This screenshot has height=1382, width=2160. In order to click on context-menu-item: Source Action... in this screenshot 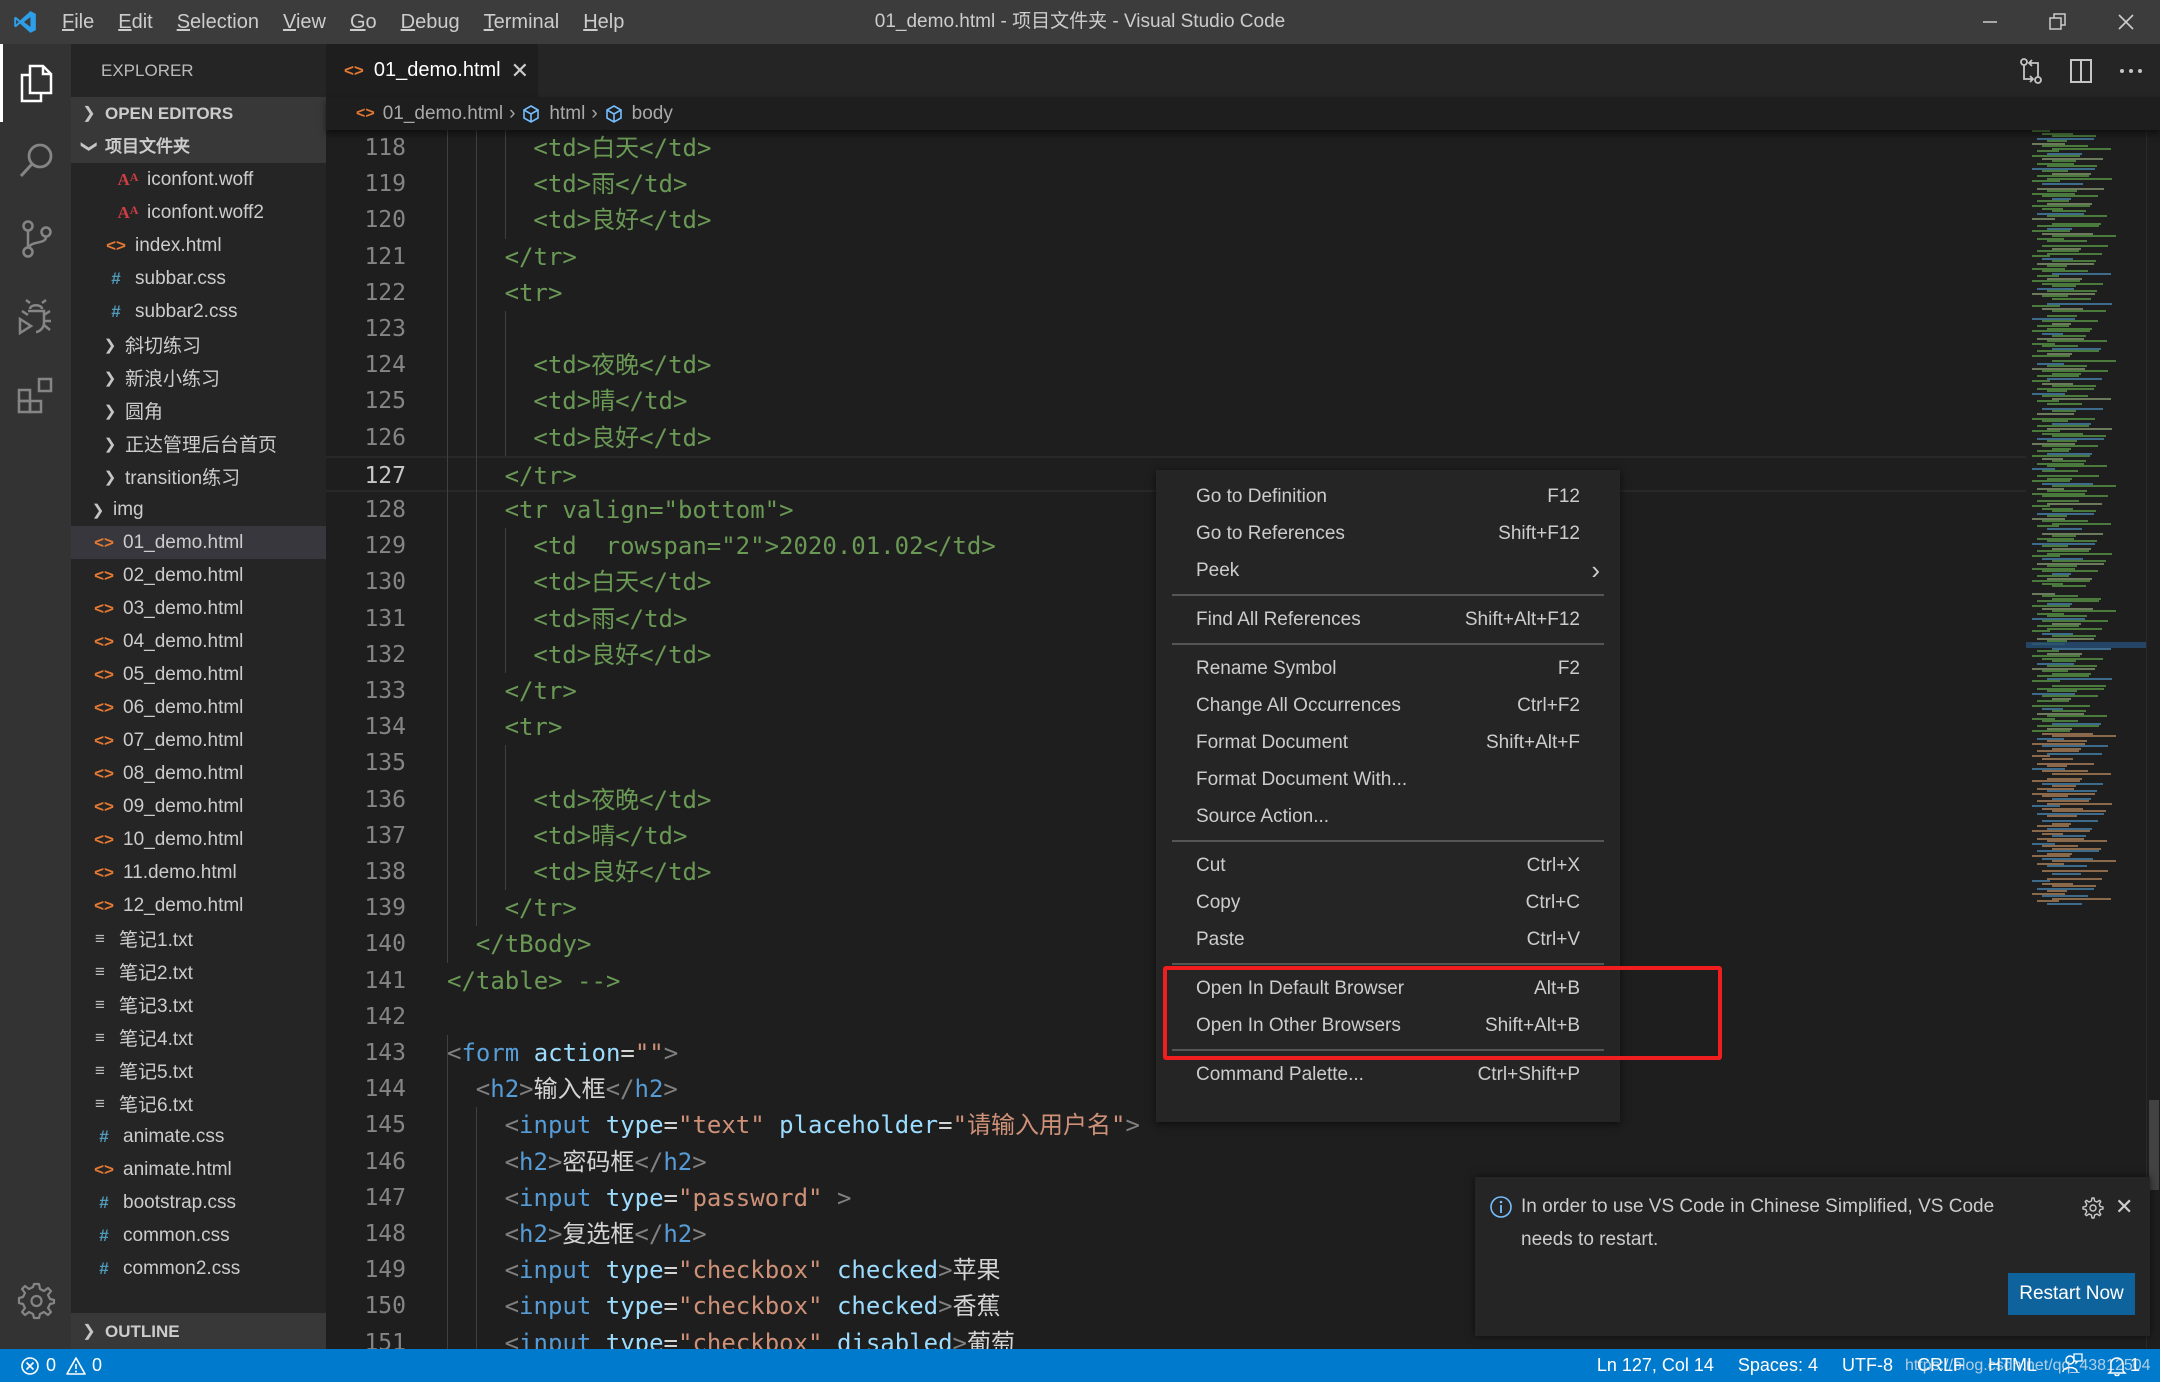, I will do `click(1388, 816)`.